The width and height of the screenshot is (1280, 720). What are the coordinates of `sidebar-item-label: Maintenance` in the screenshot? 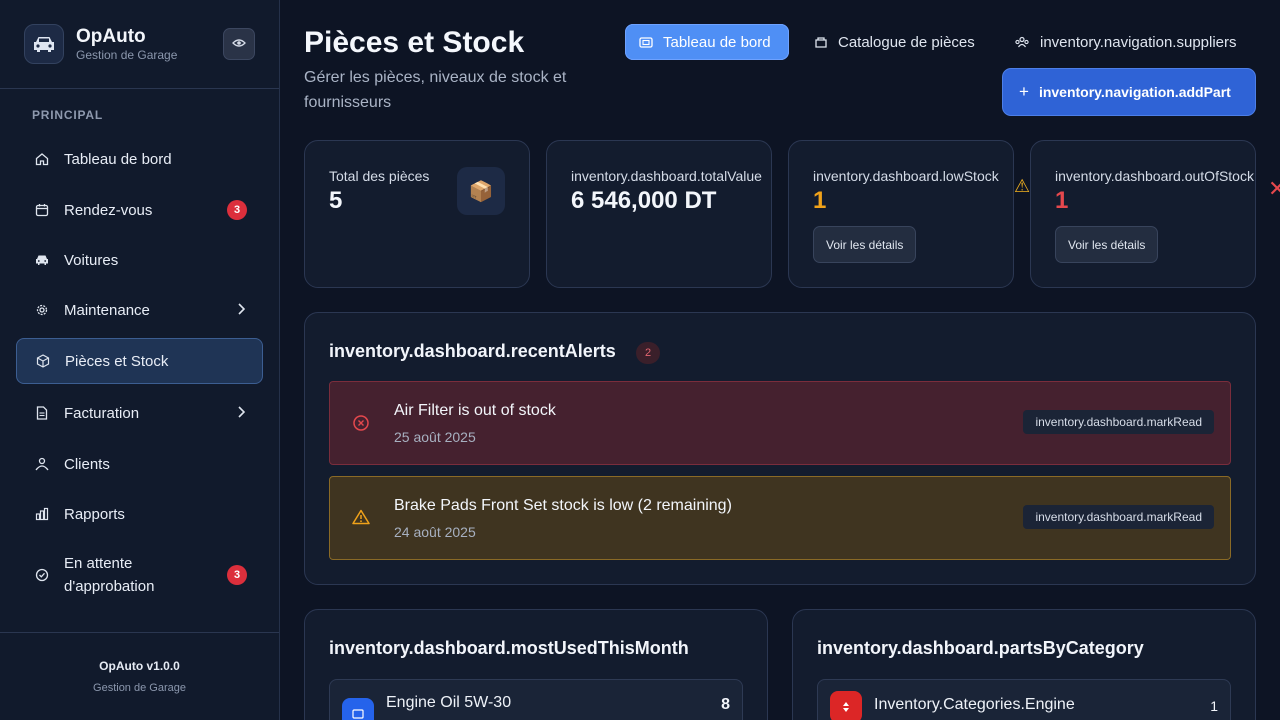 It's located at (107, 310).